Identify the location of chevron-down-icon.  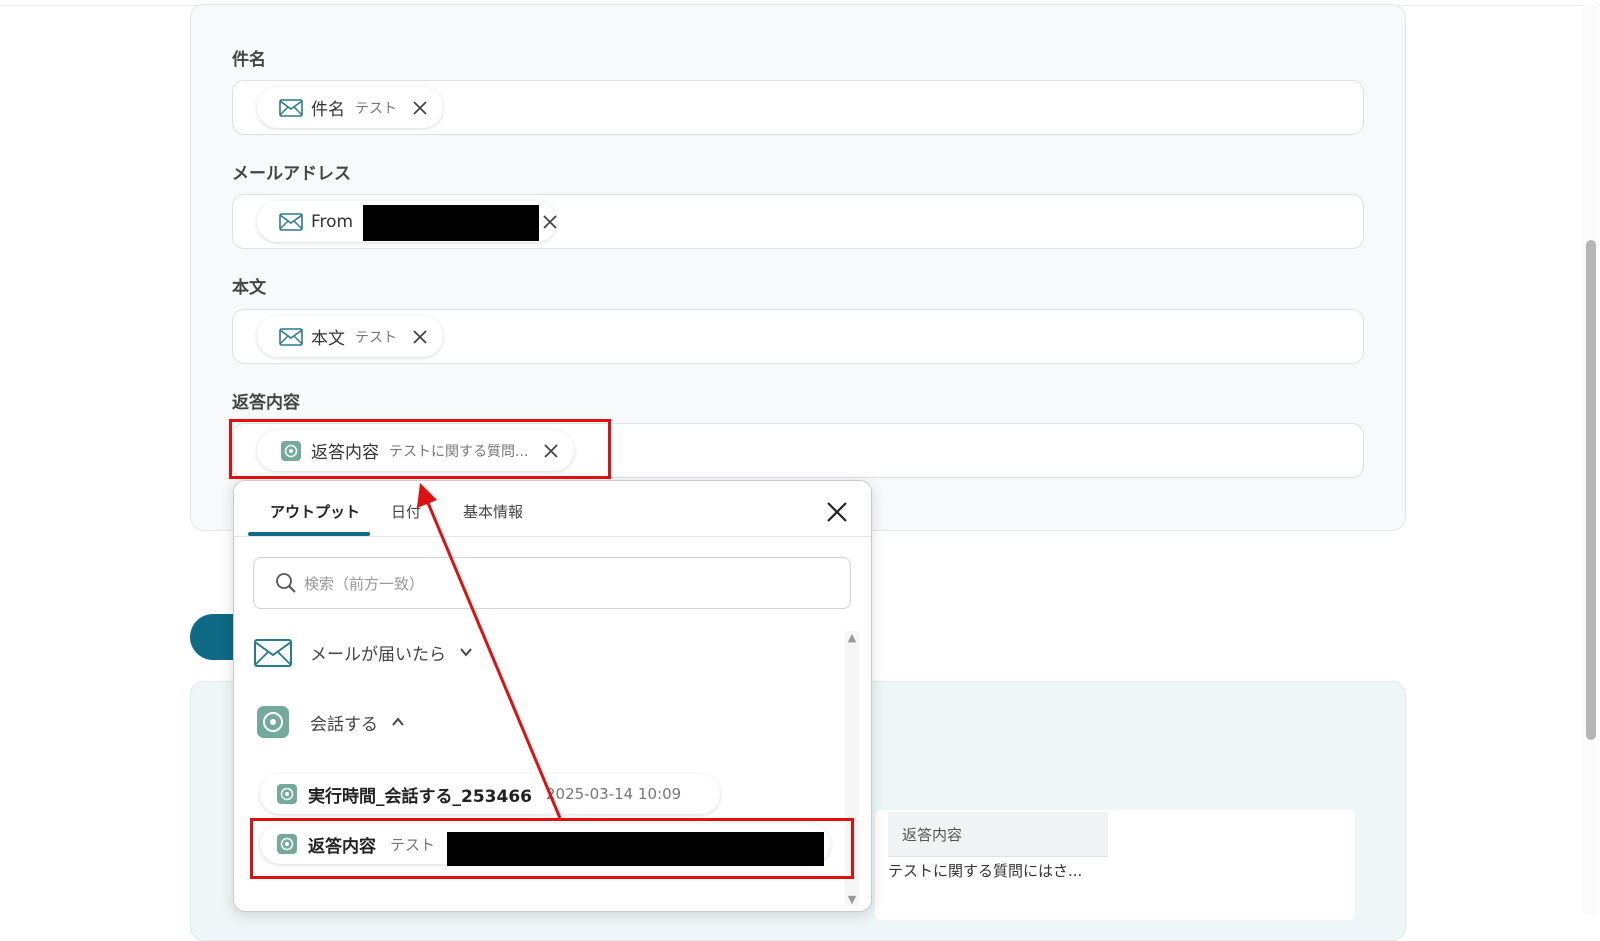
(466, 652).